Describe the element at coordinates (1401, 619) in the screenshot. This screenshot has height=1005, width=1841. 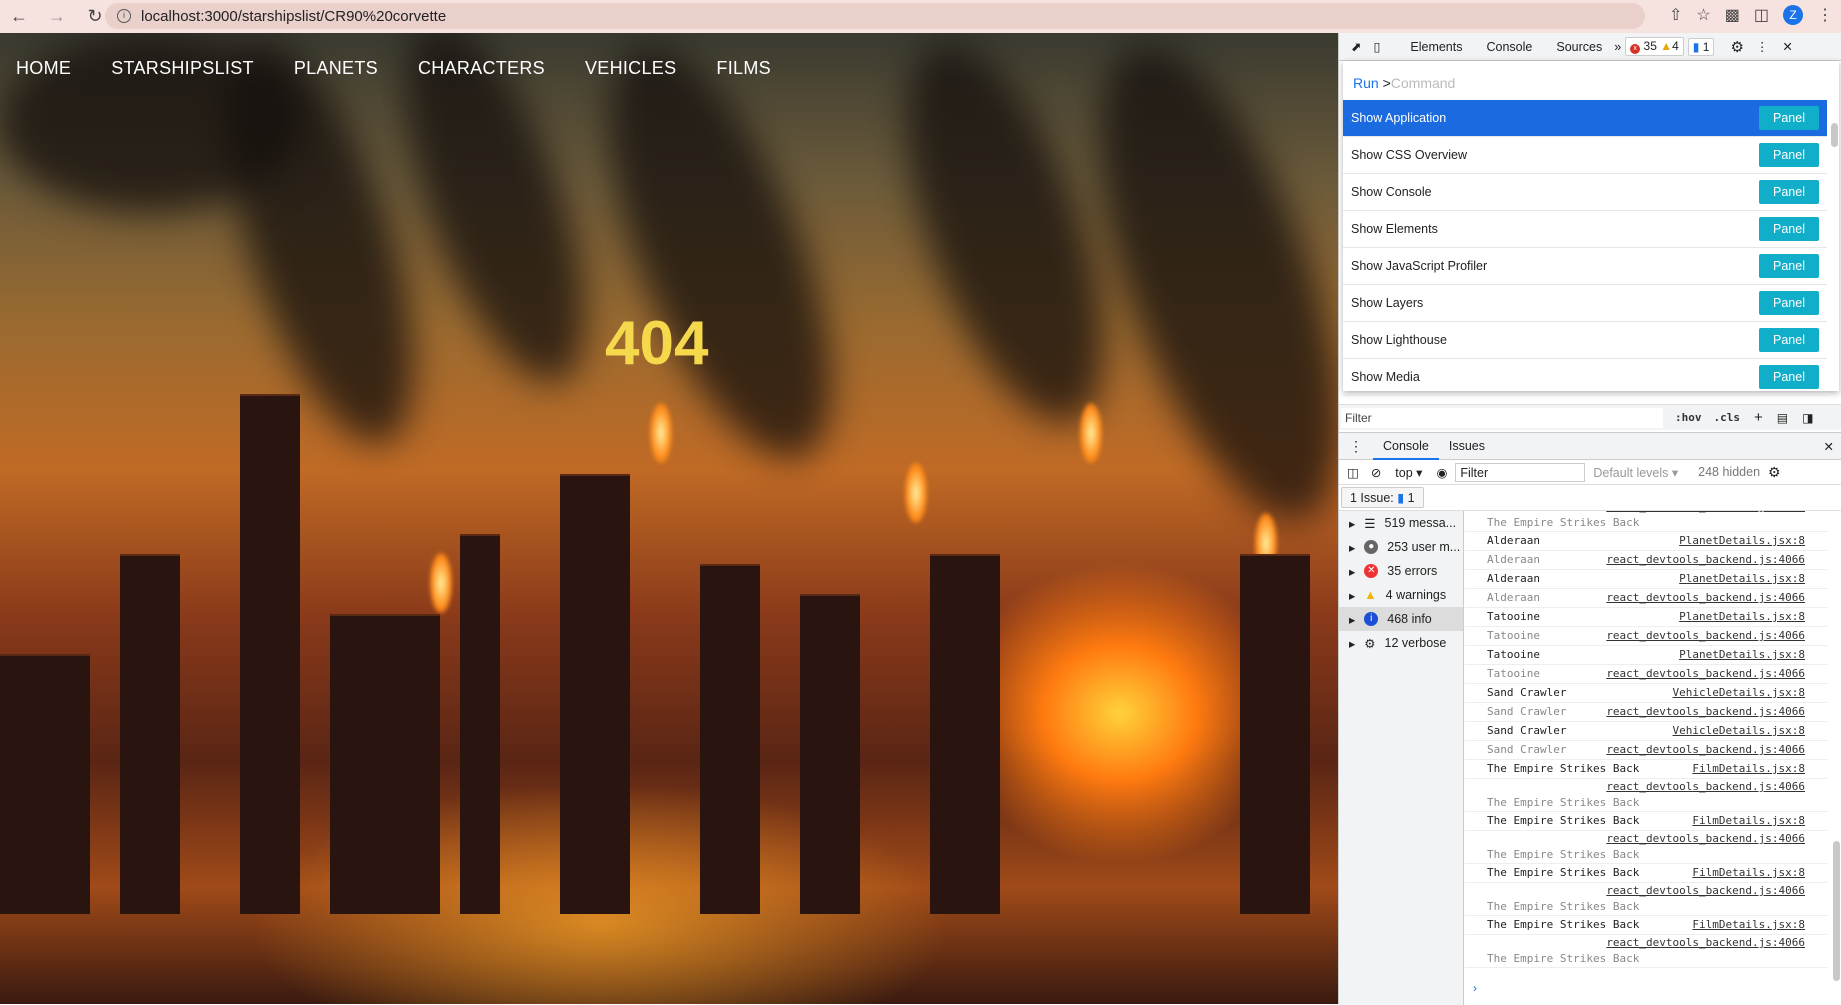
I see `sidebar-info: ▸ i 468 info` at that location.